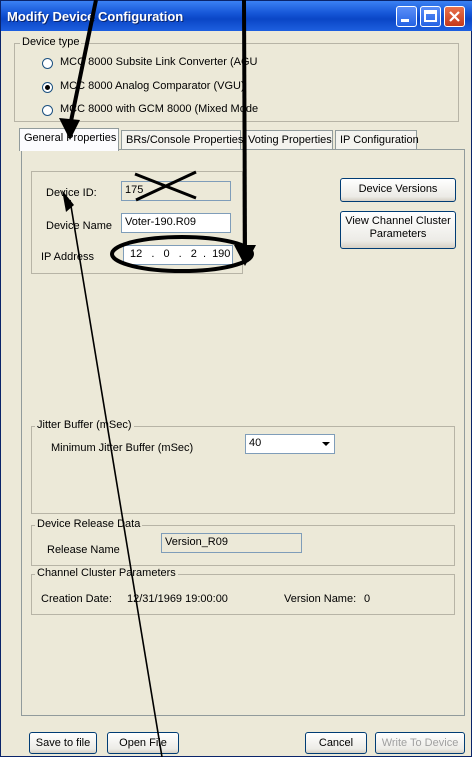 Image resolution: width=472 pixels, height=757 pixels. Describe the element at coordinates (51, 42) in the screenshot. I see `device-type-label: Device type` at that location.